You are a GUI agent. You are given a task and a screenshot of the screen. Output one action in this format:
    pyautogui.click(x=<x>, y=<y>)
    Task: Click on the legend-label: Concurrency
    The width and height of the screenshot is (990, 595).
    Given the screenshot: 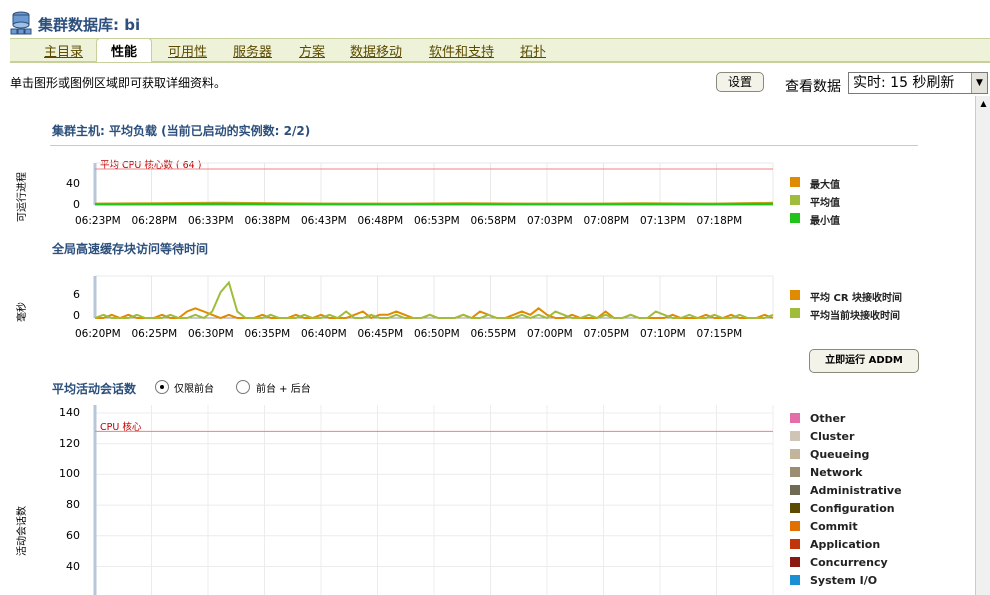 What is the action you would take?
    pyautogui.click(x=849, y=562)
    